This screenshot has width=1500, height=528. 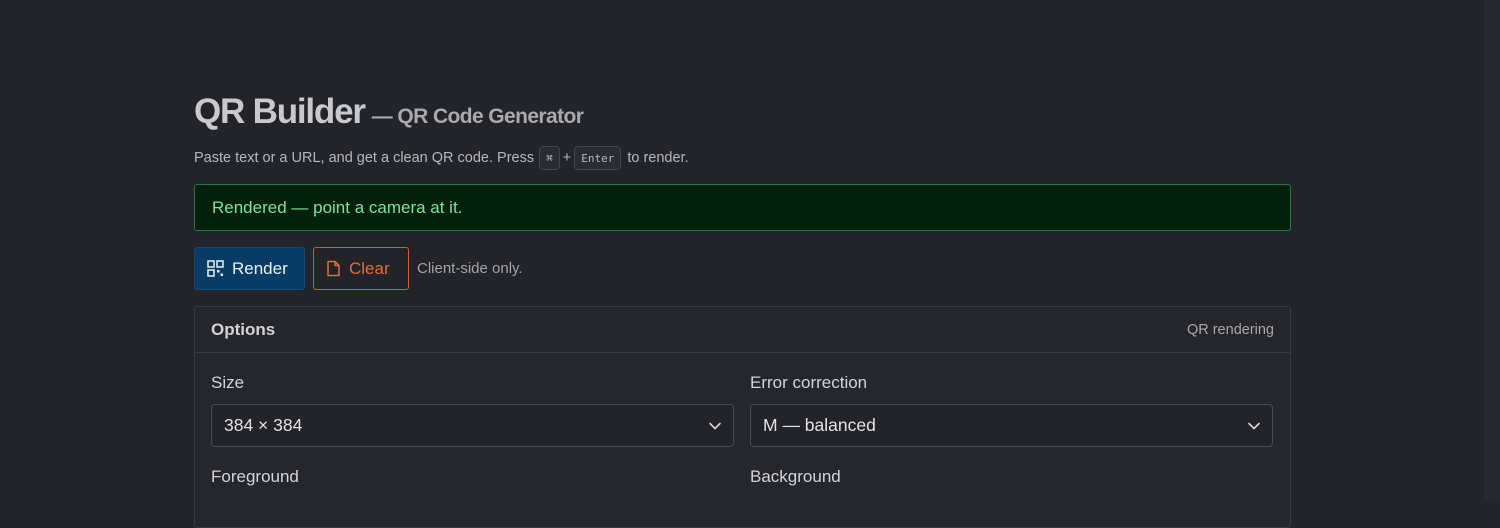 What do you see at coordinates (1230, 329) in the screenshot?
I see `options-meta: QR rendering` at bounding box center [1230, 329].